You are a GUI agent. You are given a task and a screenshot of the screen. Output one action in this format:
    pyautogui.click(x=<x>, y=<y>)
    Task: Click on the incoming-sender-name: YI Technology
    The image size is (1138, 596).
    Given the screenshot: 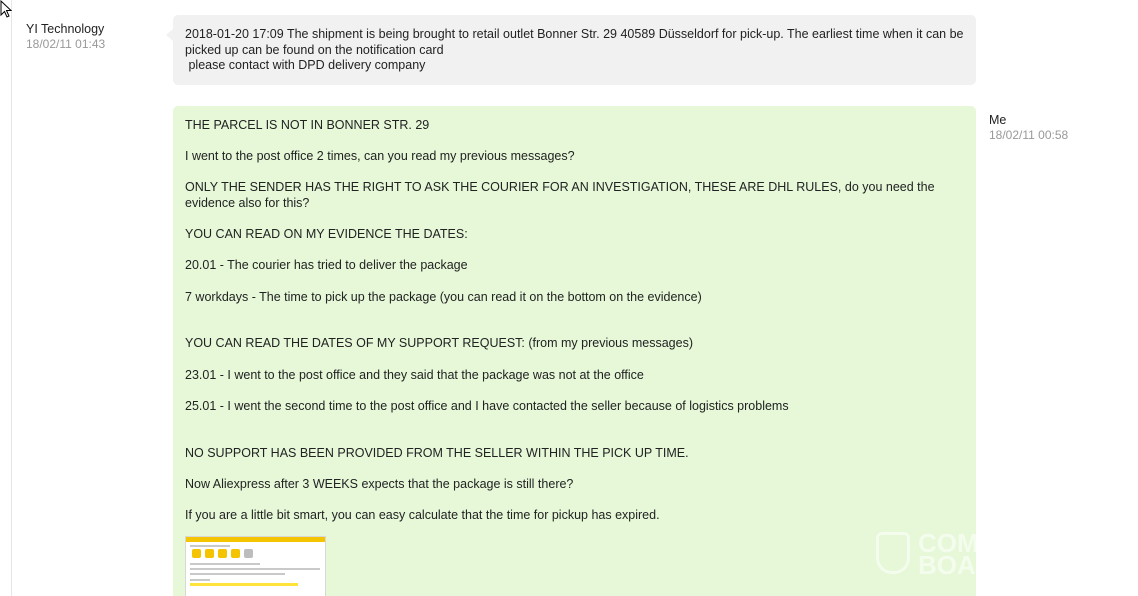 What is the action you would take?
    pyautogui.click(x=65, y=29)
    